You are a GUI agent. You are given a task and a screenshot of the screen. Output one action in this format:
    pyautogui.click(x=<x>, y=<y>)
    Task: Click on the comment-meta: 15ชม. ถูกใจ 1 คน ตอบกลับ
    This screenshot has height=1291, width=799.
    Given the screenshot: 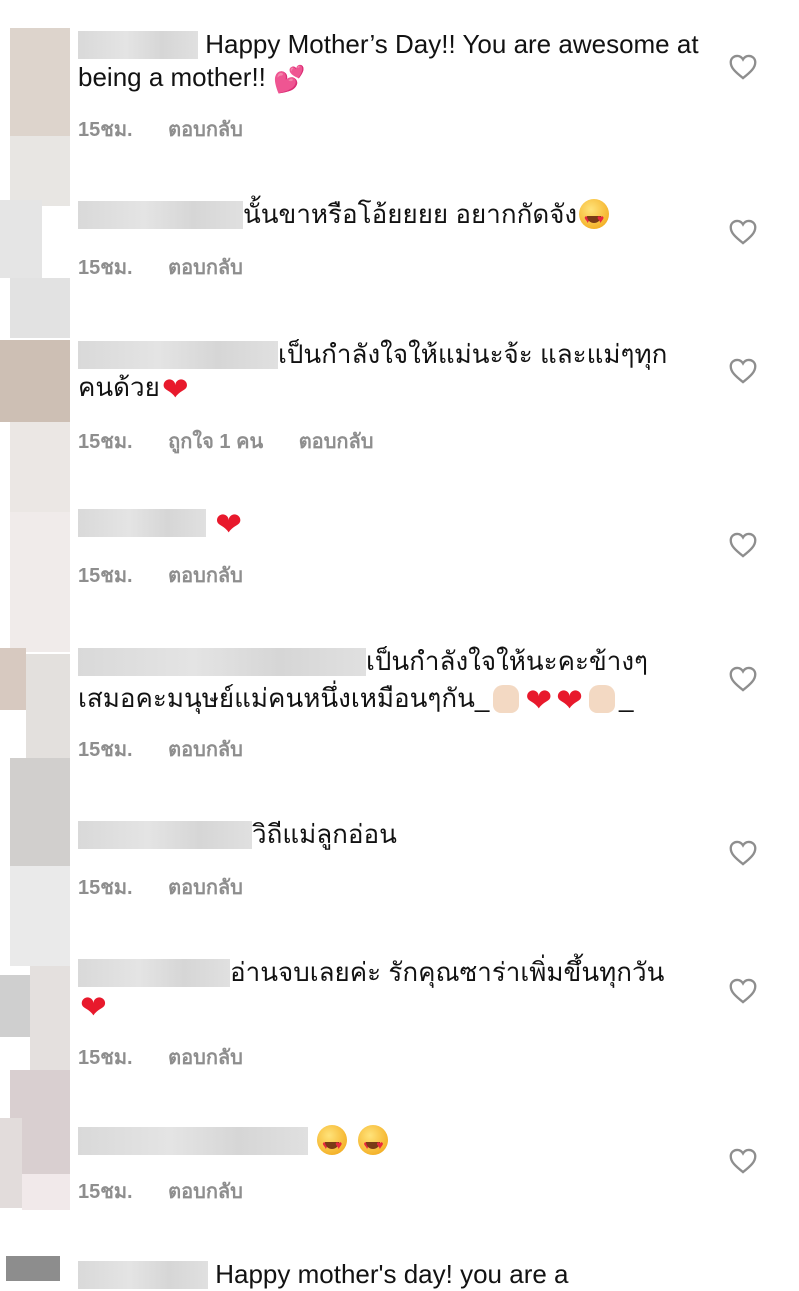 What is the action you would take?
    pyautogui.click(x=240, y=441)
    